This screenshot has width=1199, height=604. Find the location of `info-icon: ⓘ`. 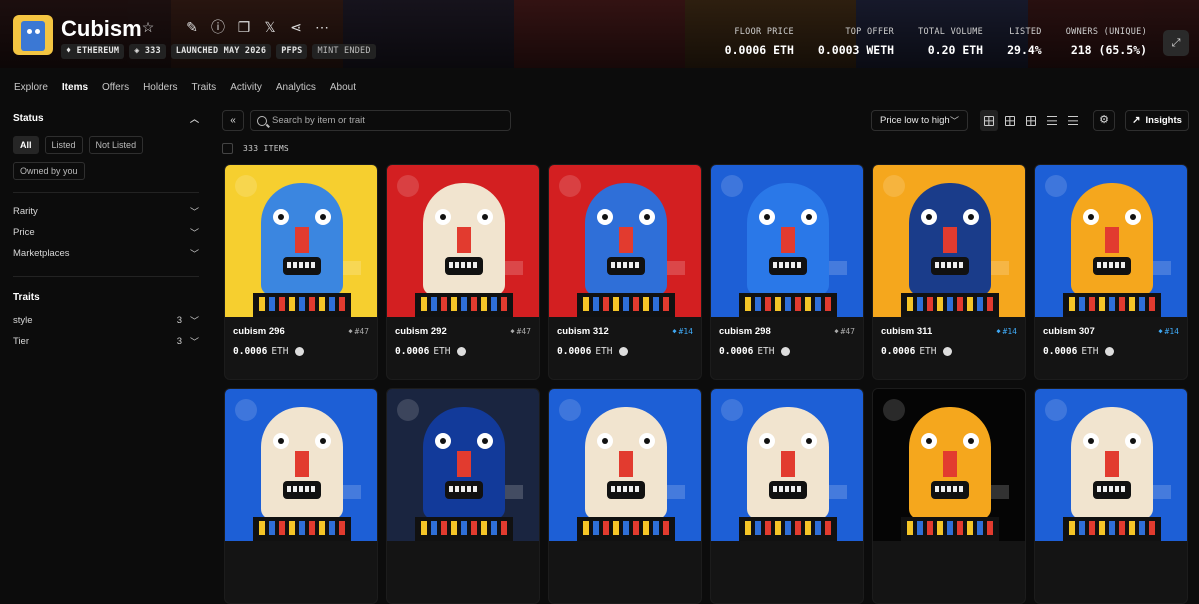

info-icon: ⓘ is located at coordinates (218, 27).